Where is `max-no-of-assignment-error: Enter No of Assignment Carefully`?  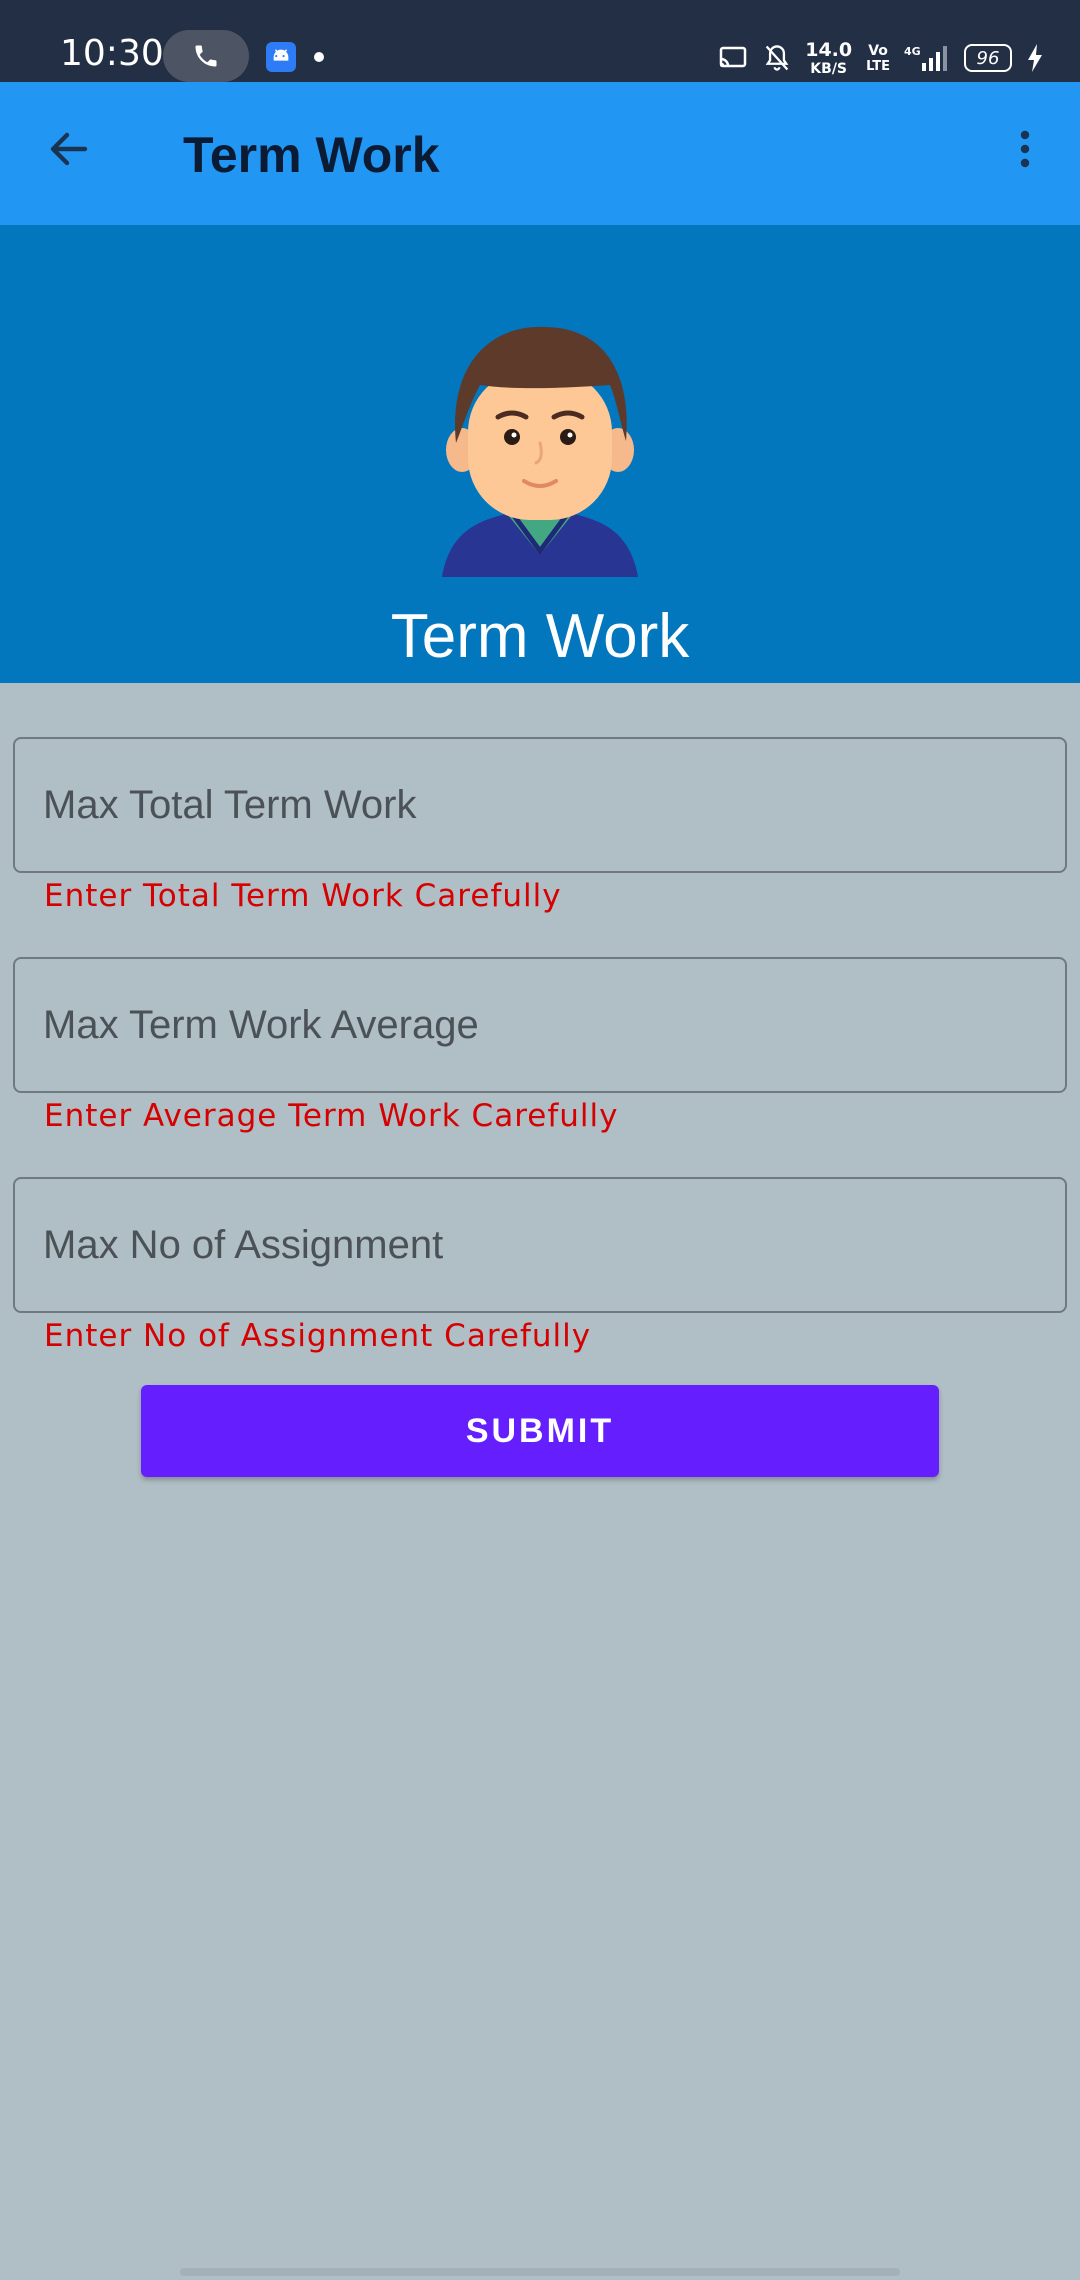 max-no-of-assignment-error: Enter No of Assignment Carefully is located at coordinates (318, 1336).